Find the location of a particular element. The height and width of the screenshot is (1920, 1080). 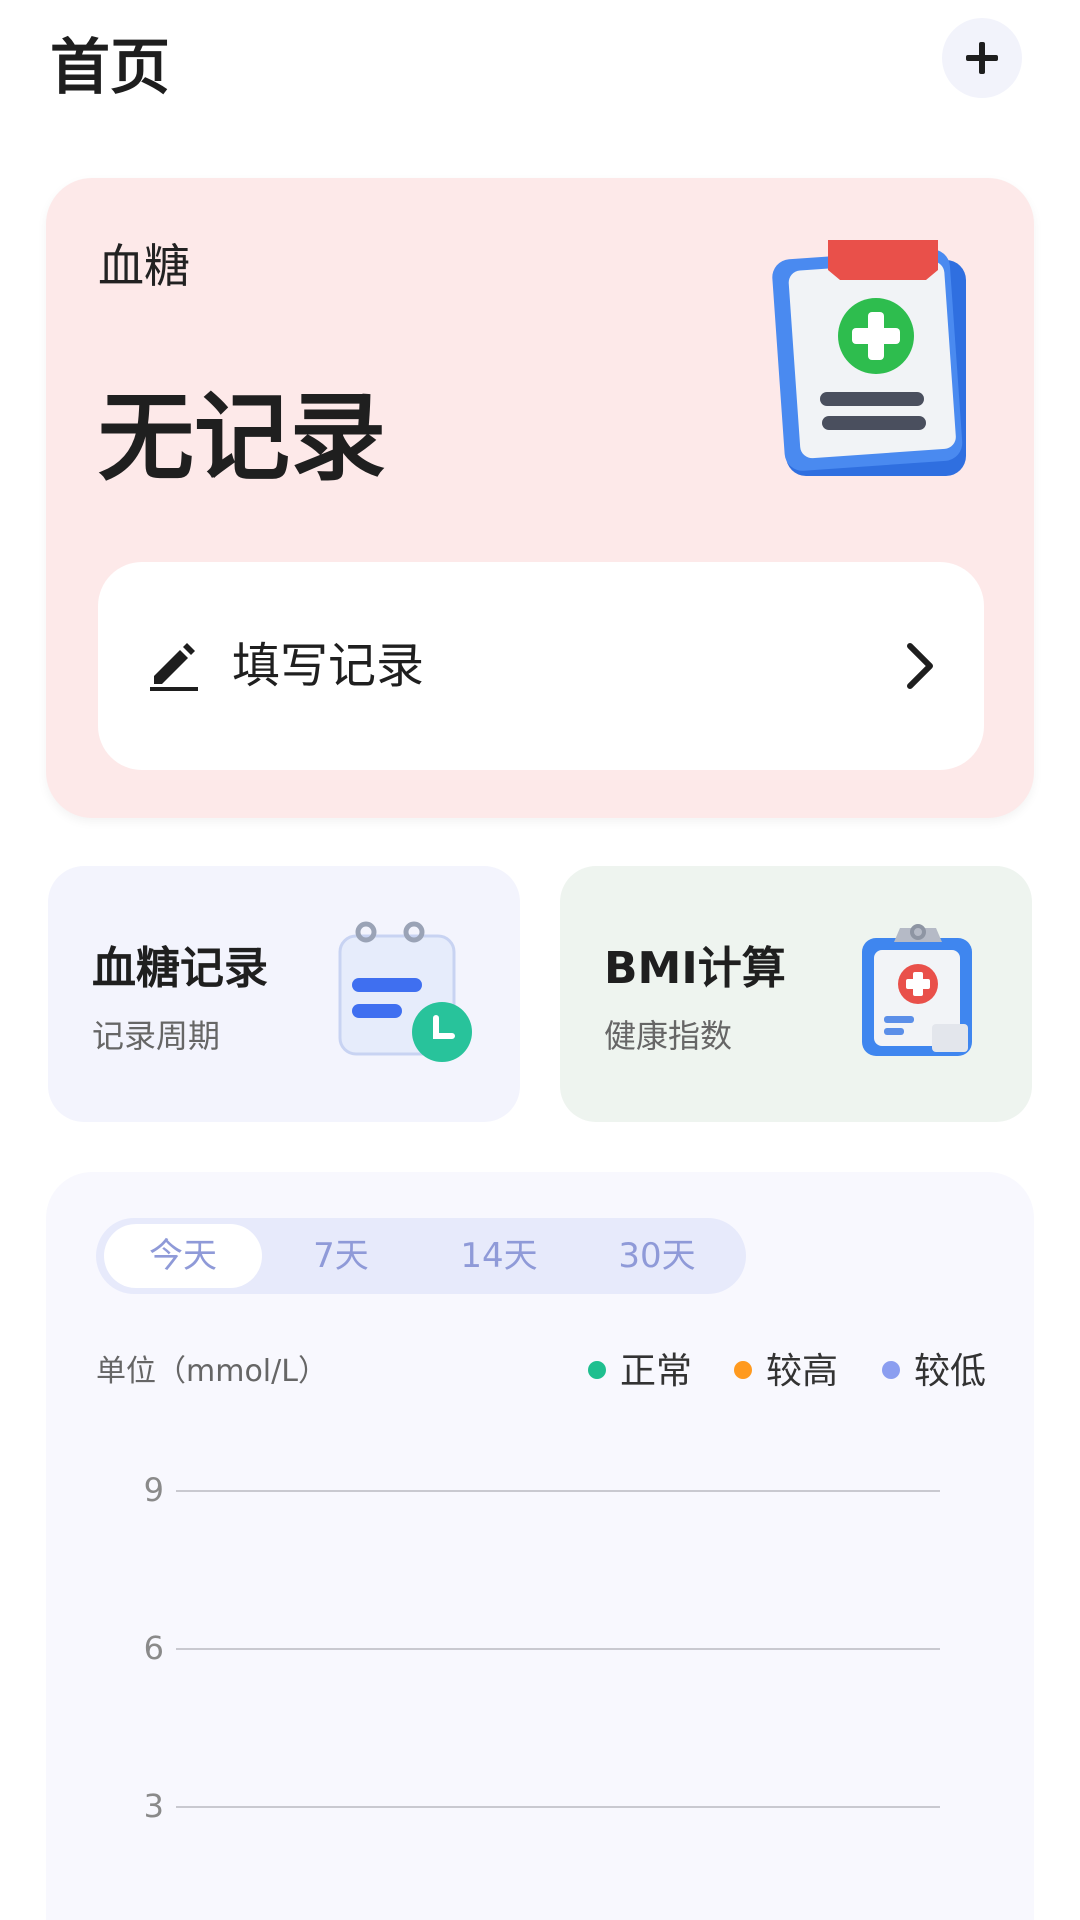

legend-label: 正常 is located at coordinates (656, 1371).